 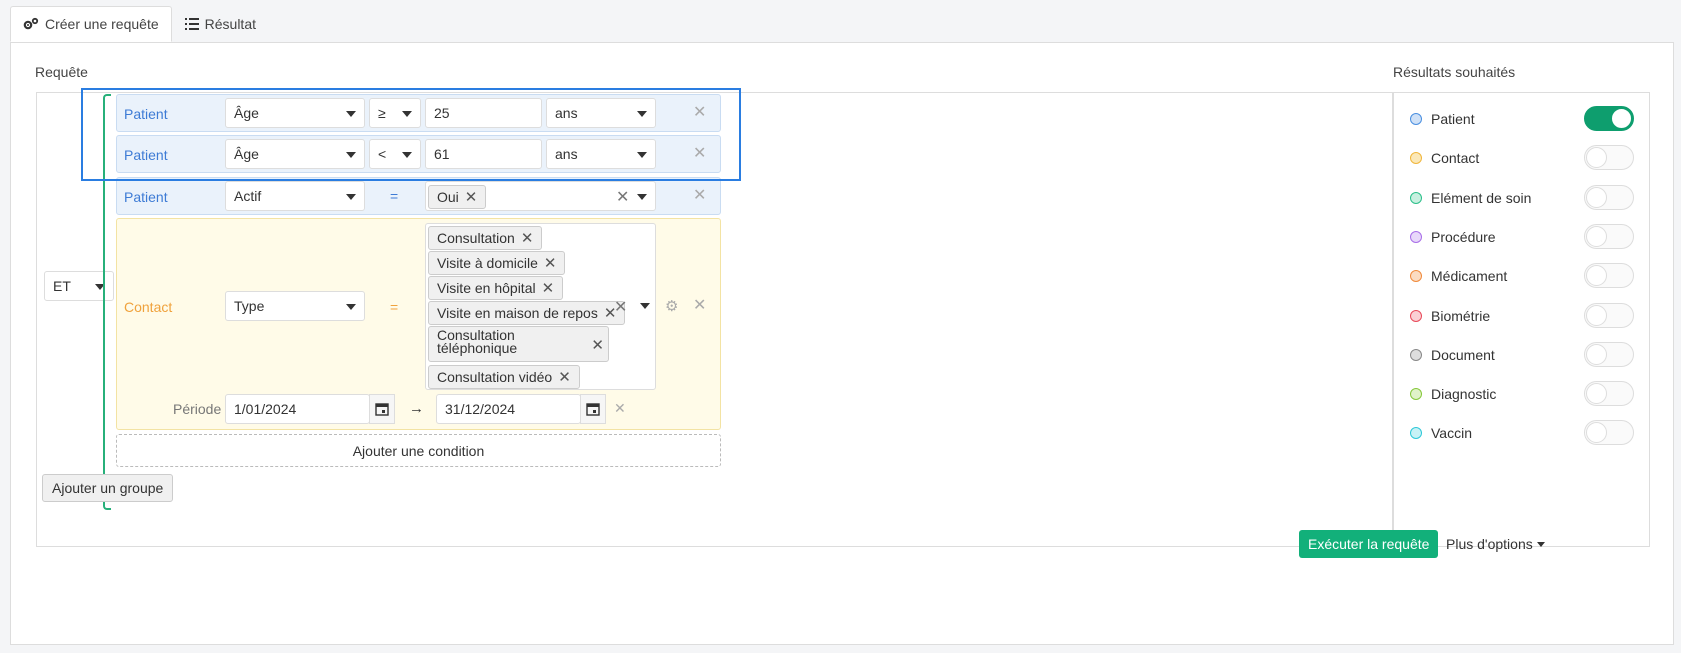 I want to click on result-item: Patient, so click(x=1442, y=119).